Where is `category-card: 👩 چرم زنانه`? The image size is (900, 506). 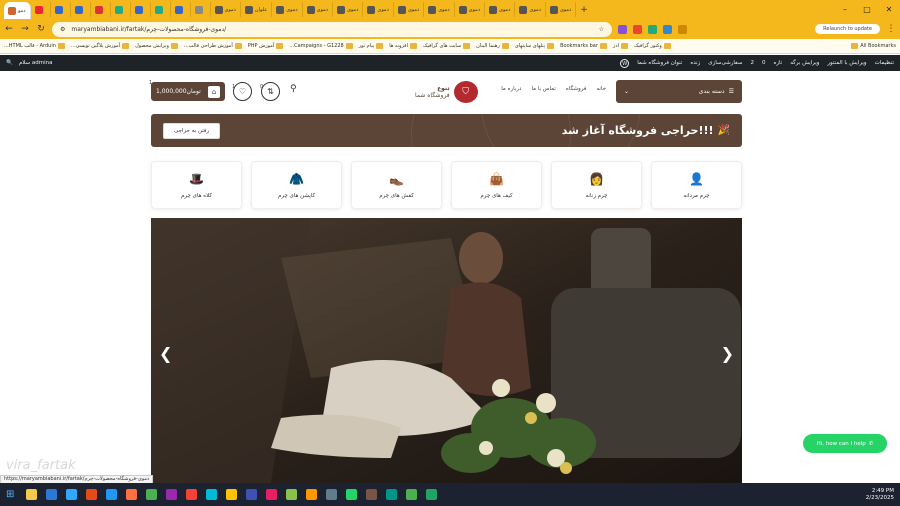
category-card: 👩 چرم زنانه is located at coordinates (596, 185).